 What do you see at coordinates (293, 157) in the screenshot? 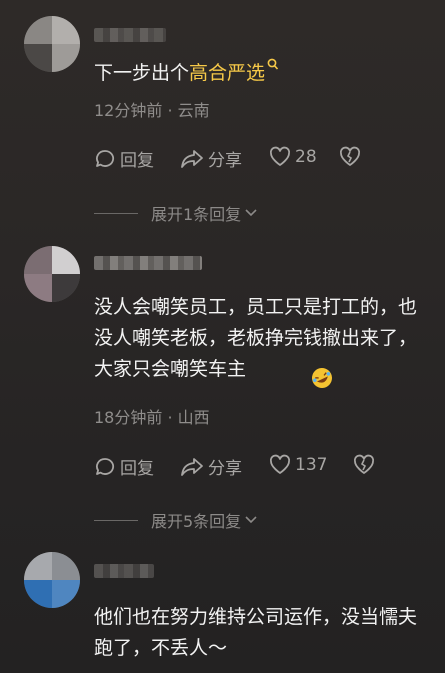
I see `like-button: 28` at bounding box center [293, 157].